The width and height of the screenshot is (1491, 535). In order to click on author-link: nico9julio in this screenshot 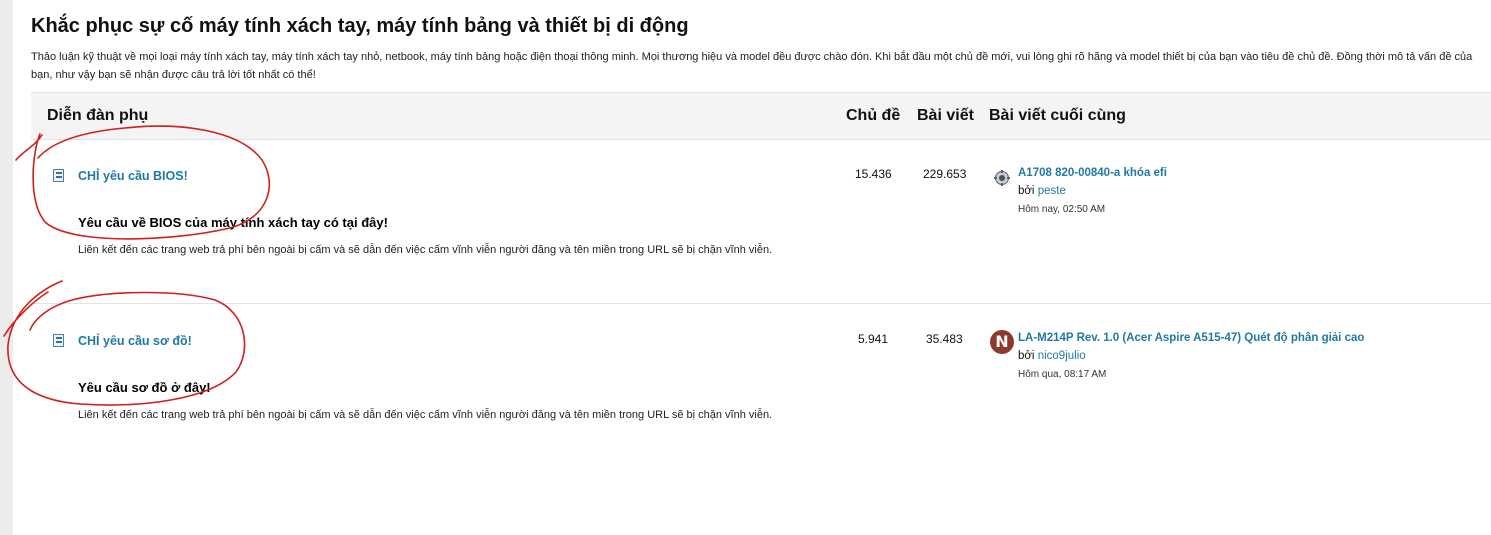, I will do `click(1062, 356)`.